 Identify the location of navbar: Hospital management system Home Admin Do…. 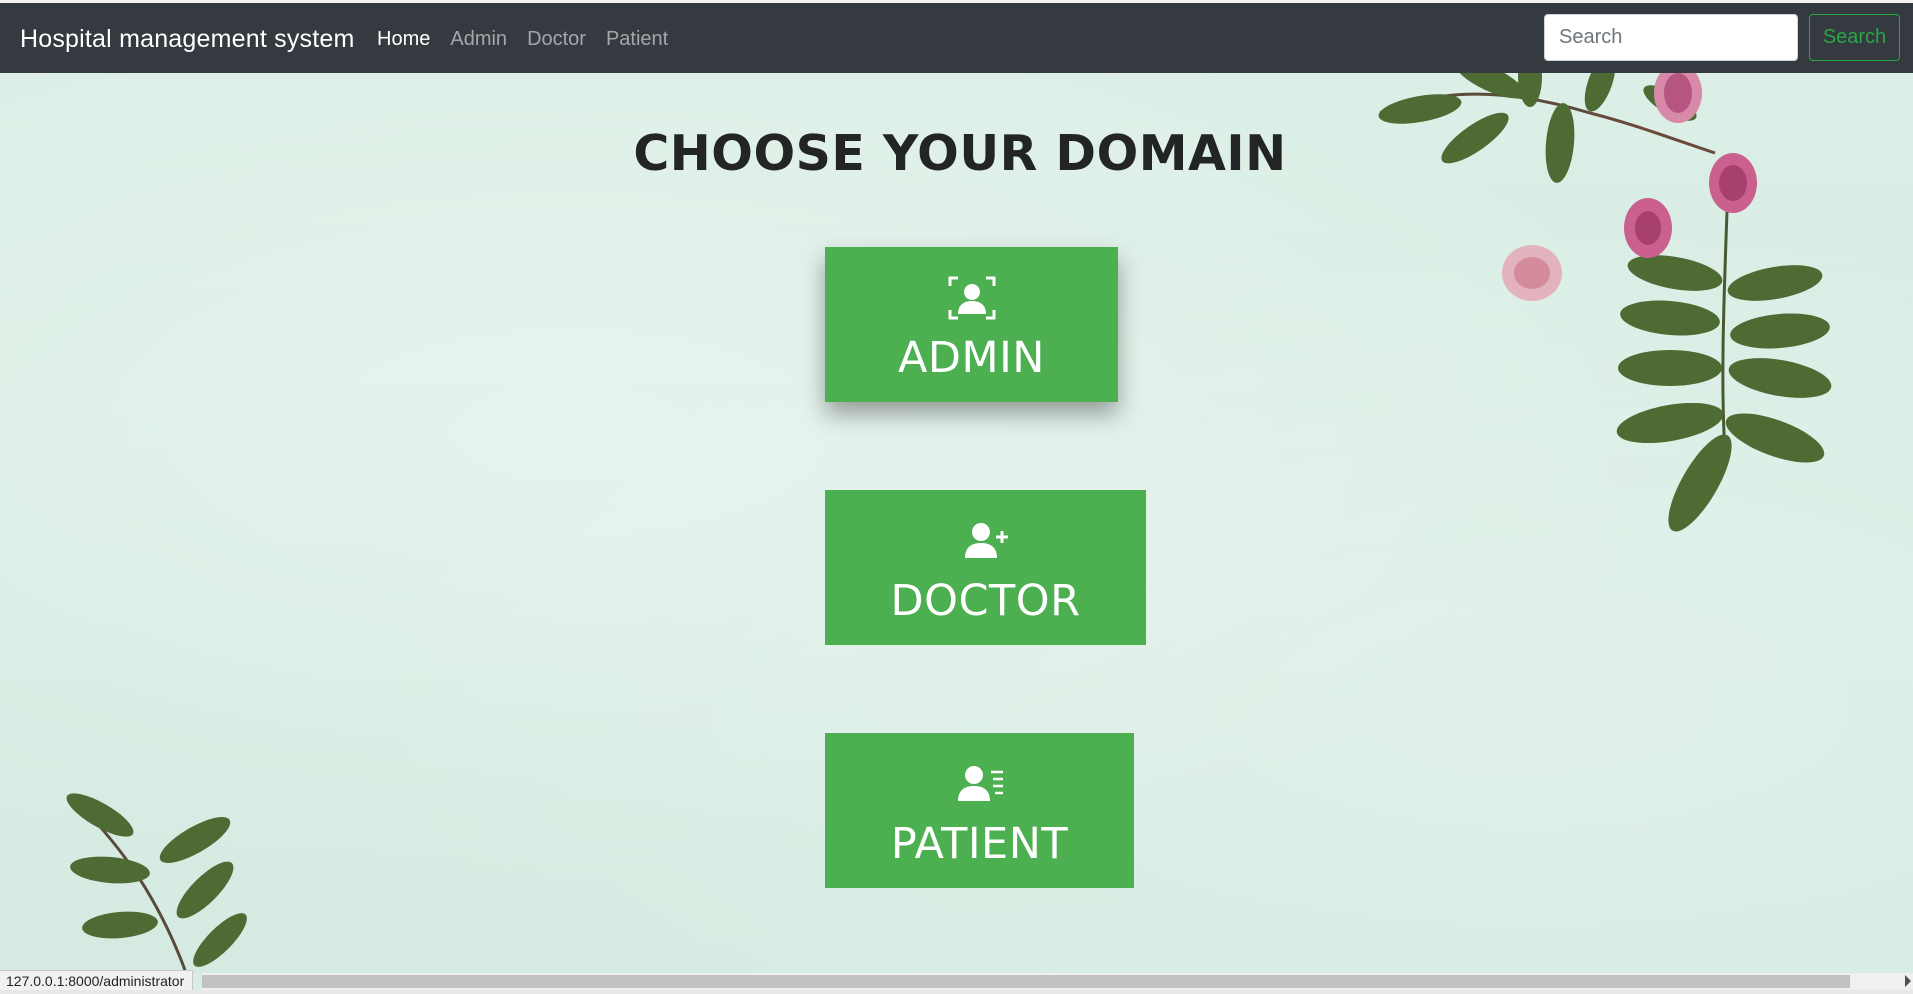
(956, 38).